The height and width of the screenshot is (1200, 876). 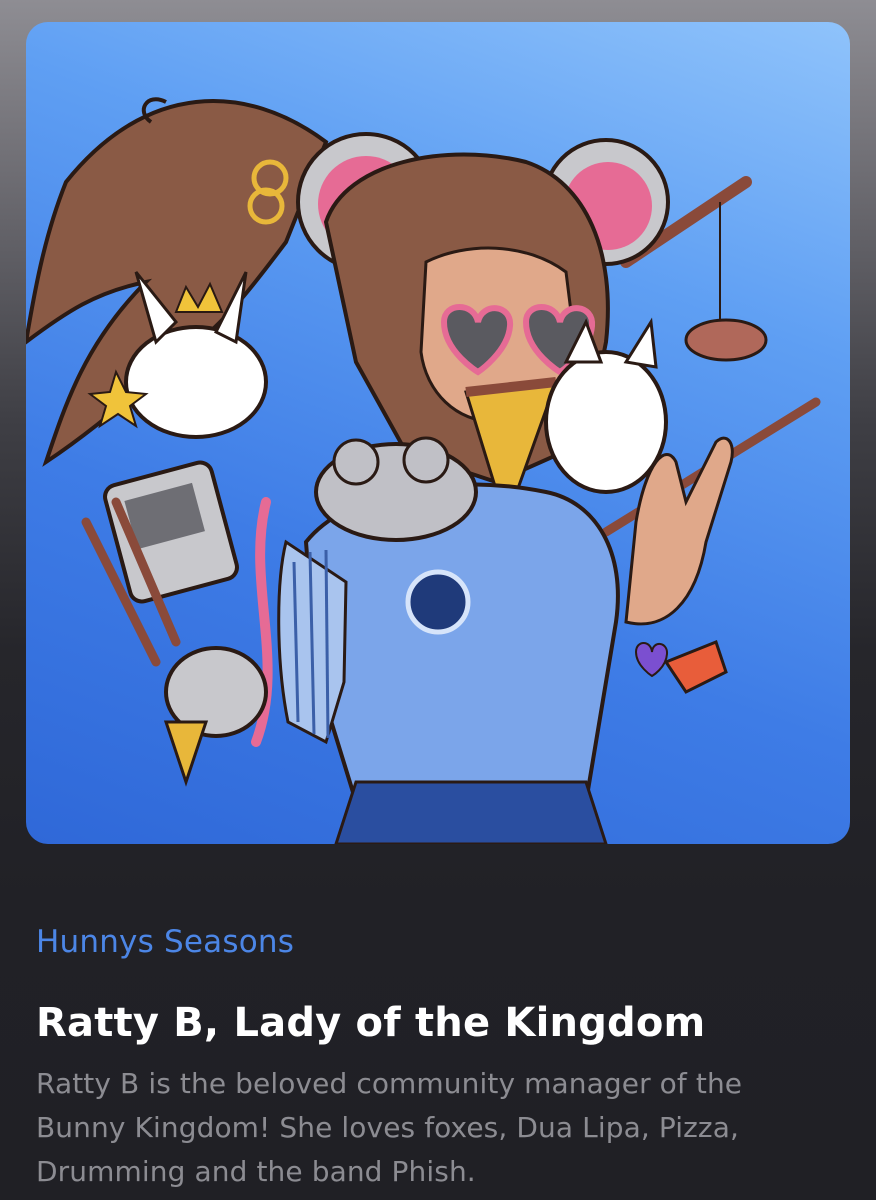 What do you see at coordinates (371, 1023) in the screenshot?
I see `nft-title: Ratty B, Lady of the Kingdom` at bounding box center [371, 1023].